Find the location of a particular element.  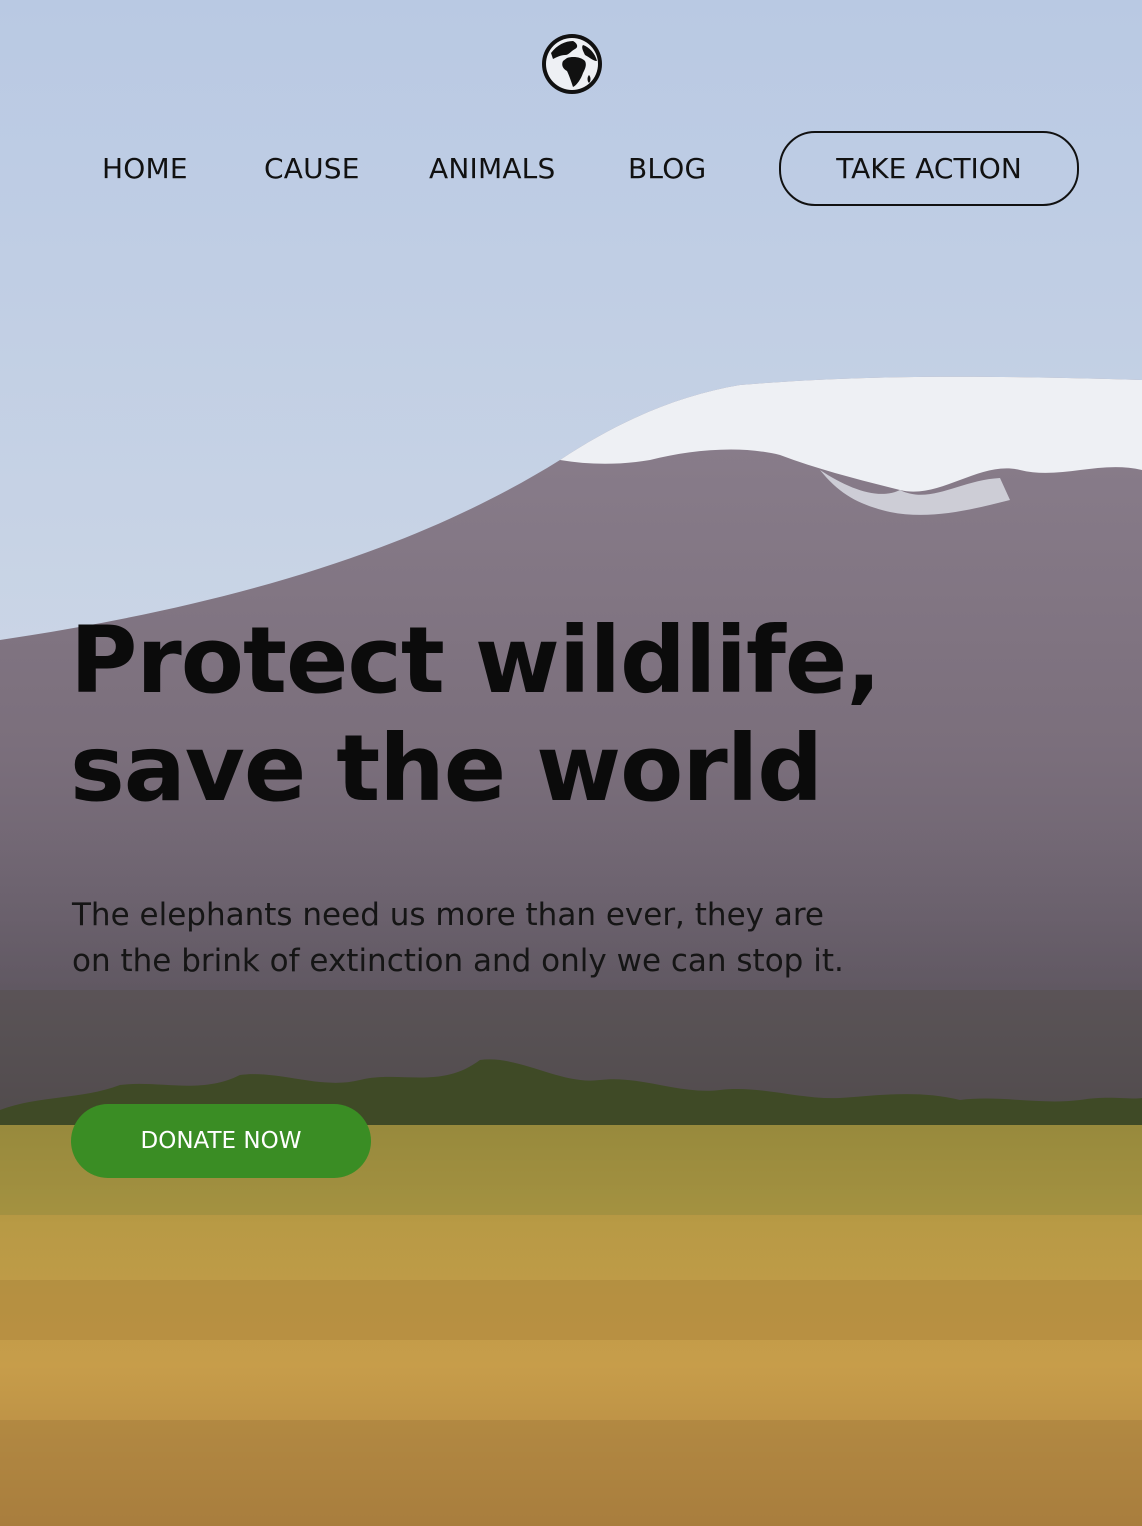

hero-headline-line-2: save the world is located at coordinates (446, 768).